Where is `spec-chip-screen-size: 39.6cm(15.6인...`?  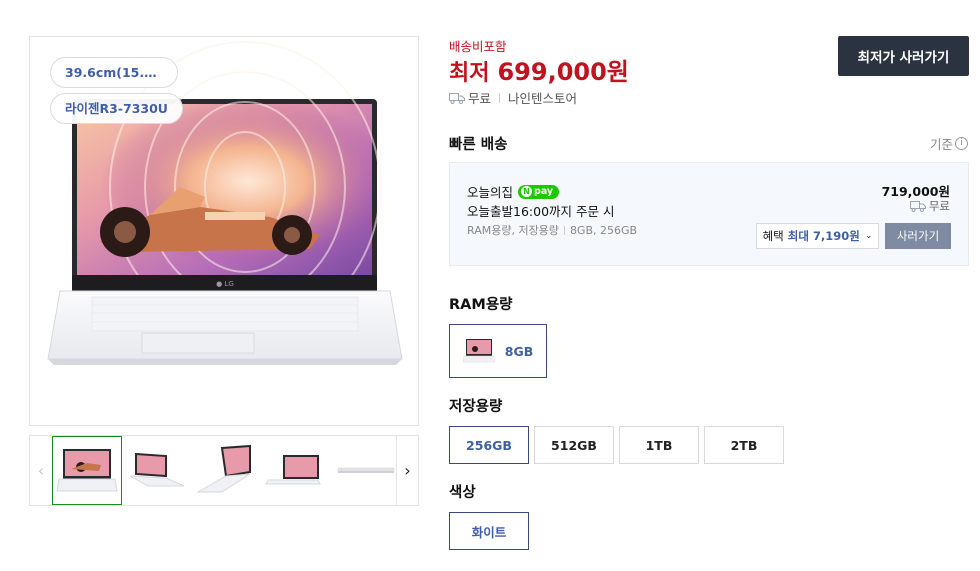
spec-chip-screen-size: 39.6cm(15.6인... is located at coordinates (114, 72).